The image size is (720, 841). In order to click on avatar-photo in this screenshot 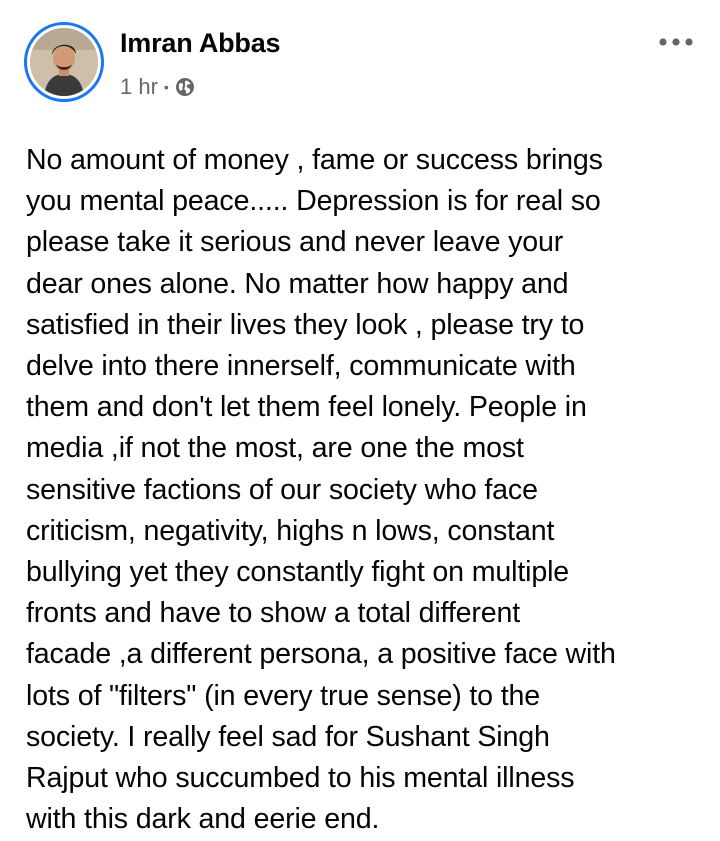, I will do `click(64, 62)`.